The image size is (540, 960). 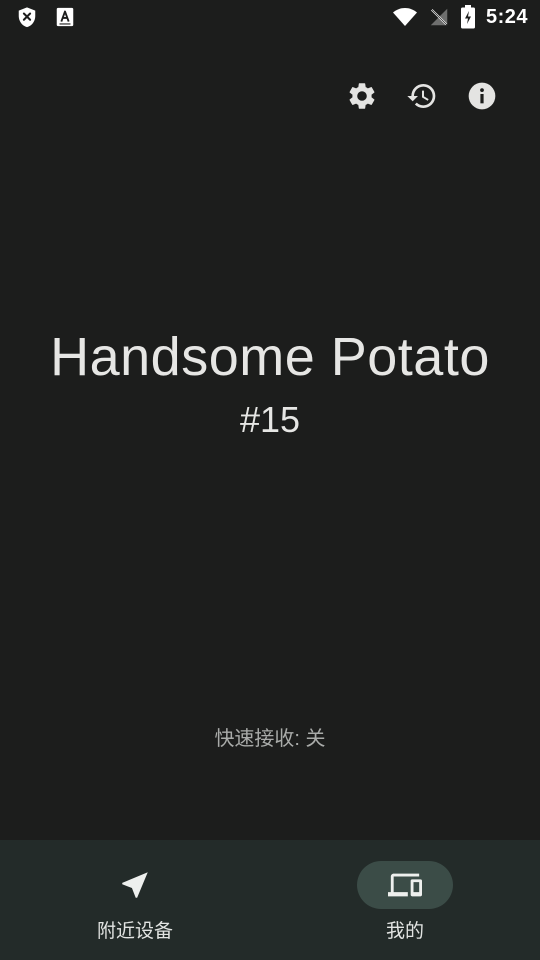 What do you see at coordinates (27, 17) in the screenshot?
I see `shield-x-icon` at bounding box center [27, 17].